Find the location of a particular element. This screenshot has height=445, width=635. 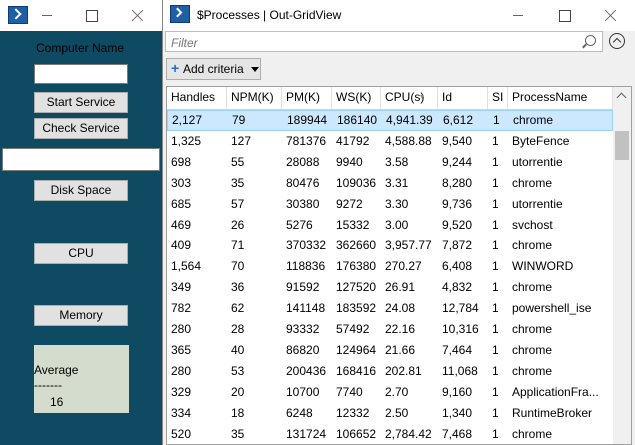

column-header: SI is located at coordinates (498, 98).